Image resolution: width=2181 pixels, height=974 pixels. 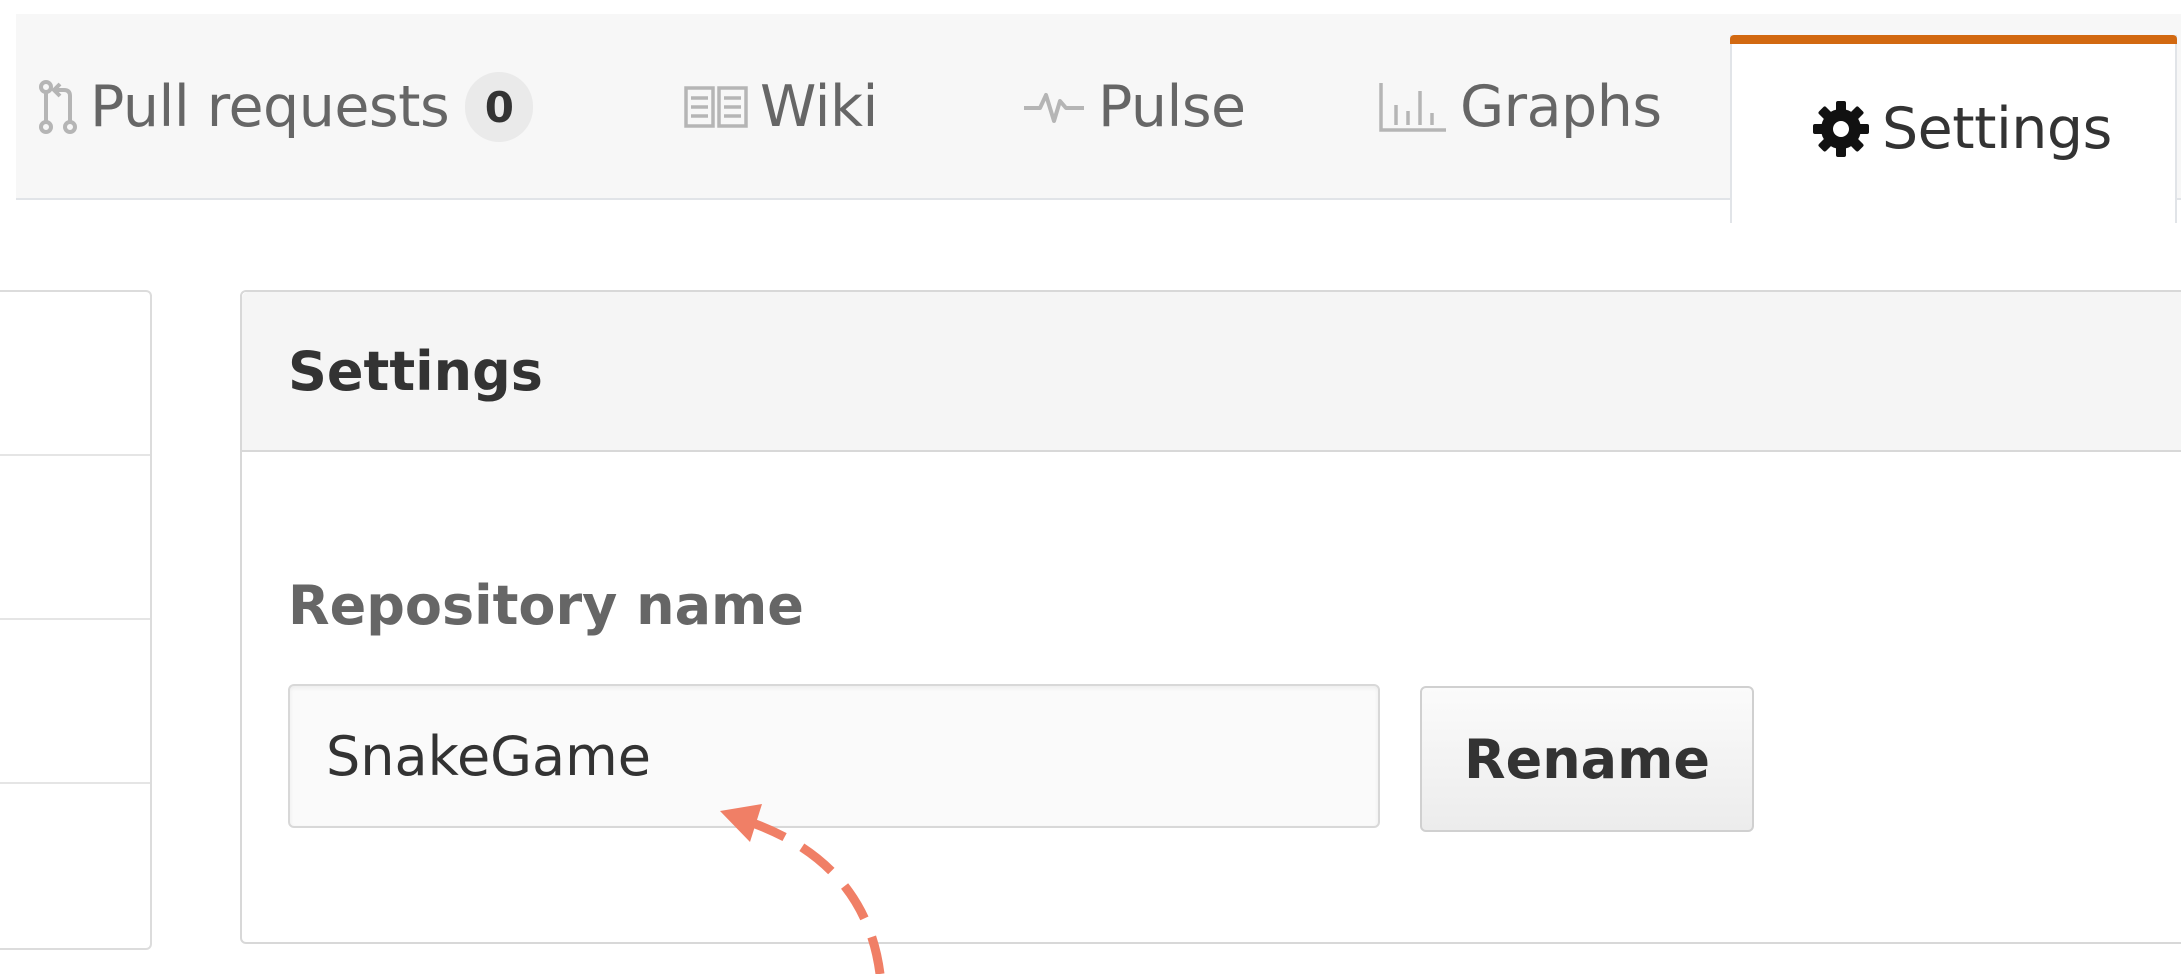 What do you see at coordinates (1172, 107) in the screenshot?
I see `tab-pulse-label: Pulse` at bounding box center [1172, 107].